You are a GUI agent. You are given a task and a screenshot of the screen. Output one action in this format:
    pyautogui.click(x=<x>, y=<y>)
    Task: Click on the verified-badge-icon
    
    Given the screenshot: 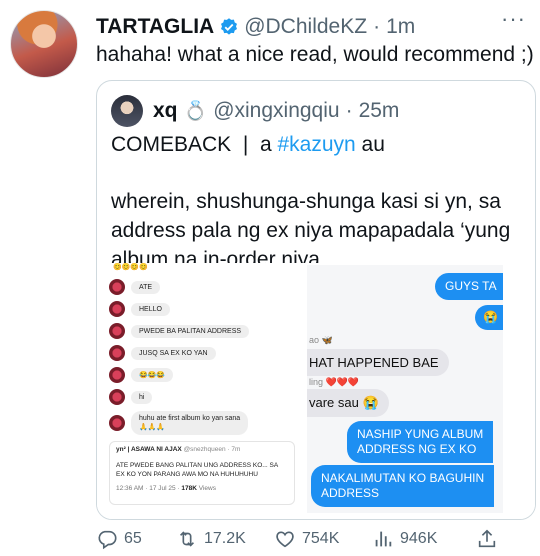 What is the action you would take?
    pyautogui.click(x=229, y=26)
    